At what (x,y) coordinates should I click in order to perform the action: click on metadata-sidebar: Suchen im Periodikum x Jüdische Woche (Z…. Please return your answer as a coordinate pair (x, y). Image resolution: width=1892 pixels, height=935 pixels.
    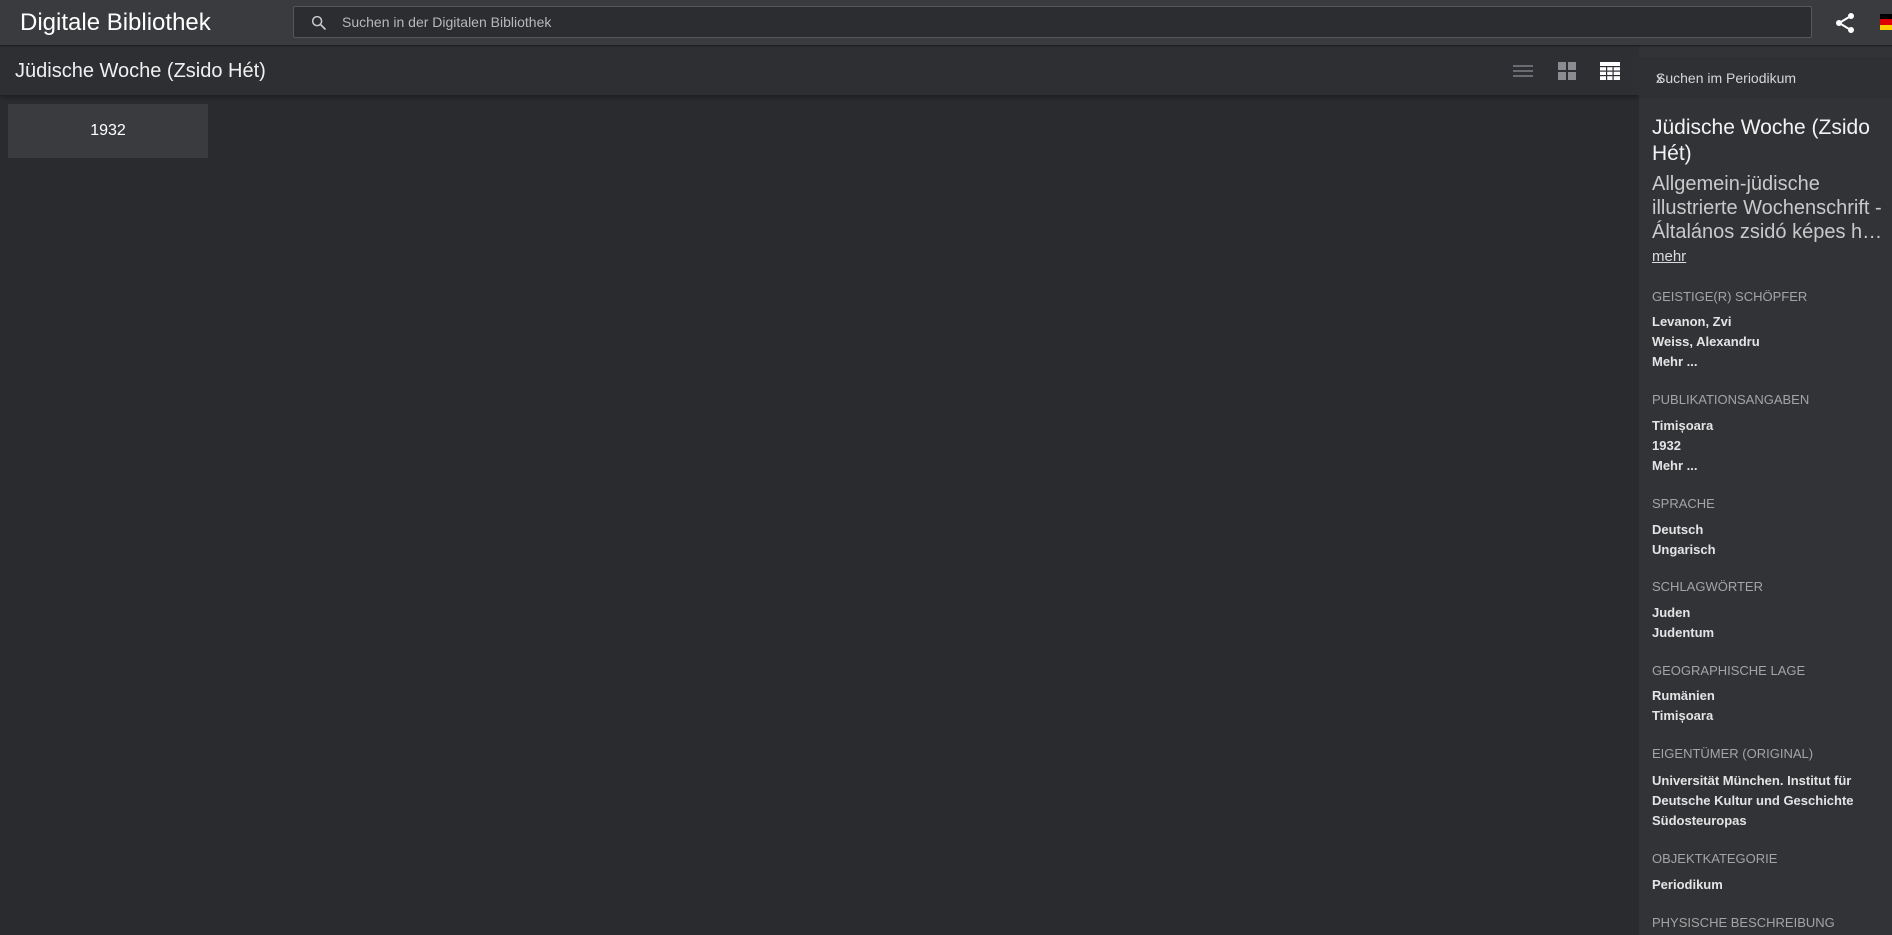
    Looking at the image, I should click on (1765, 491).